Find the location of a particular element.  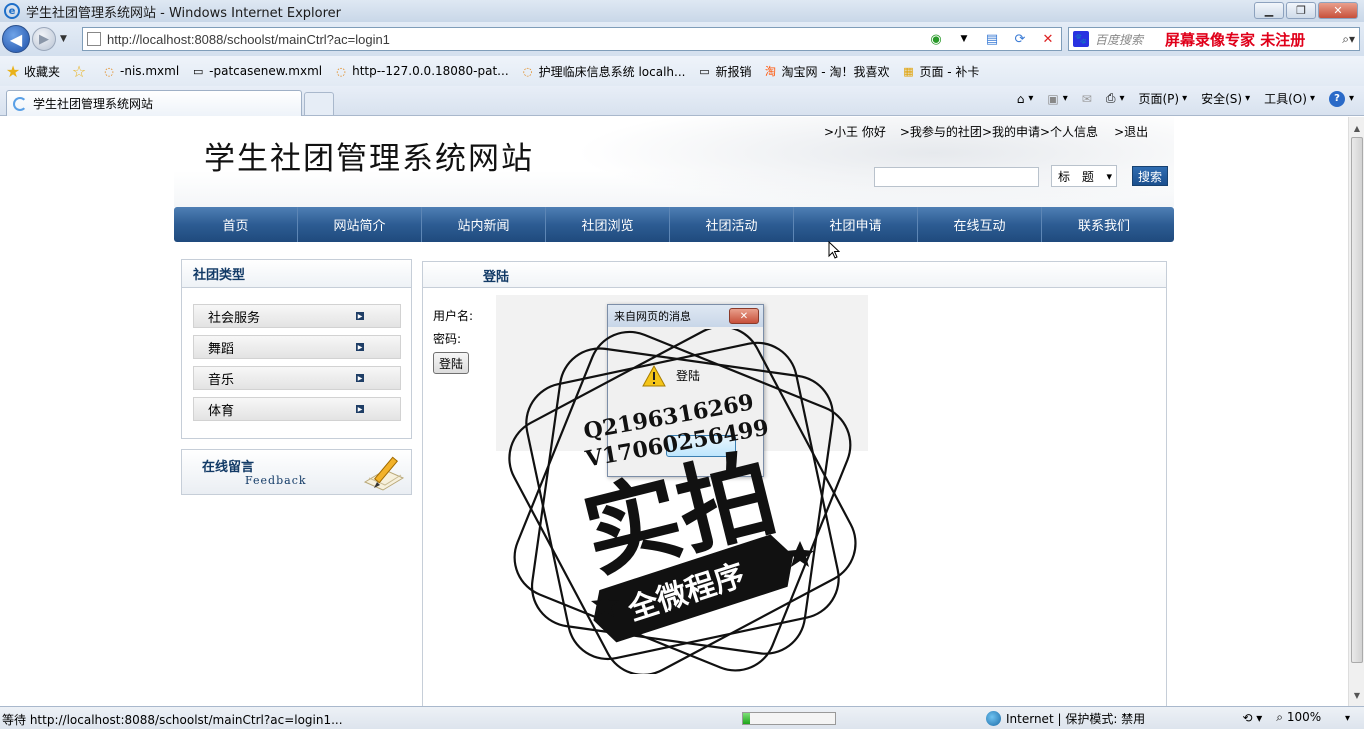

warning-icon is located at coordinates (654, 376).